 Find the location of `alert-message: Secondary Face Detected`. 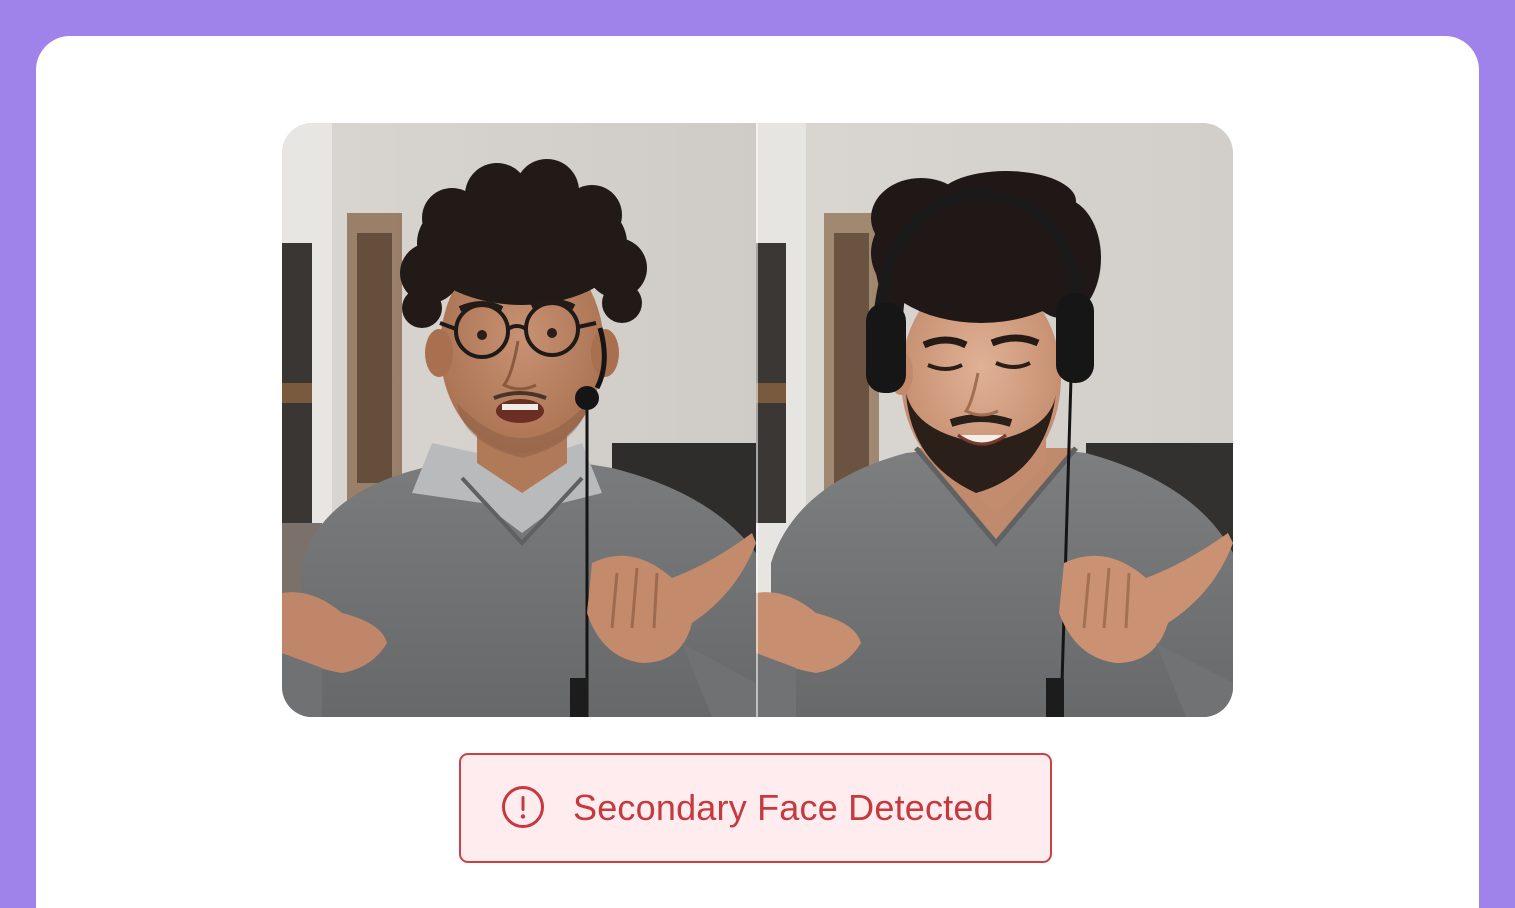

alert-message: Secondary Face Detected is located at coordinates (783, 807).